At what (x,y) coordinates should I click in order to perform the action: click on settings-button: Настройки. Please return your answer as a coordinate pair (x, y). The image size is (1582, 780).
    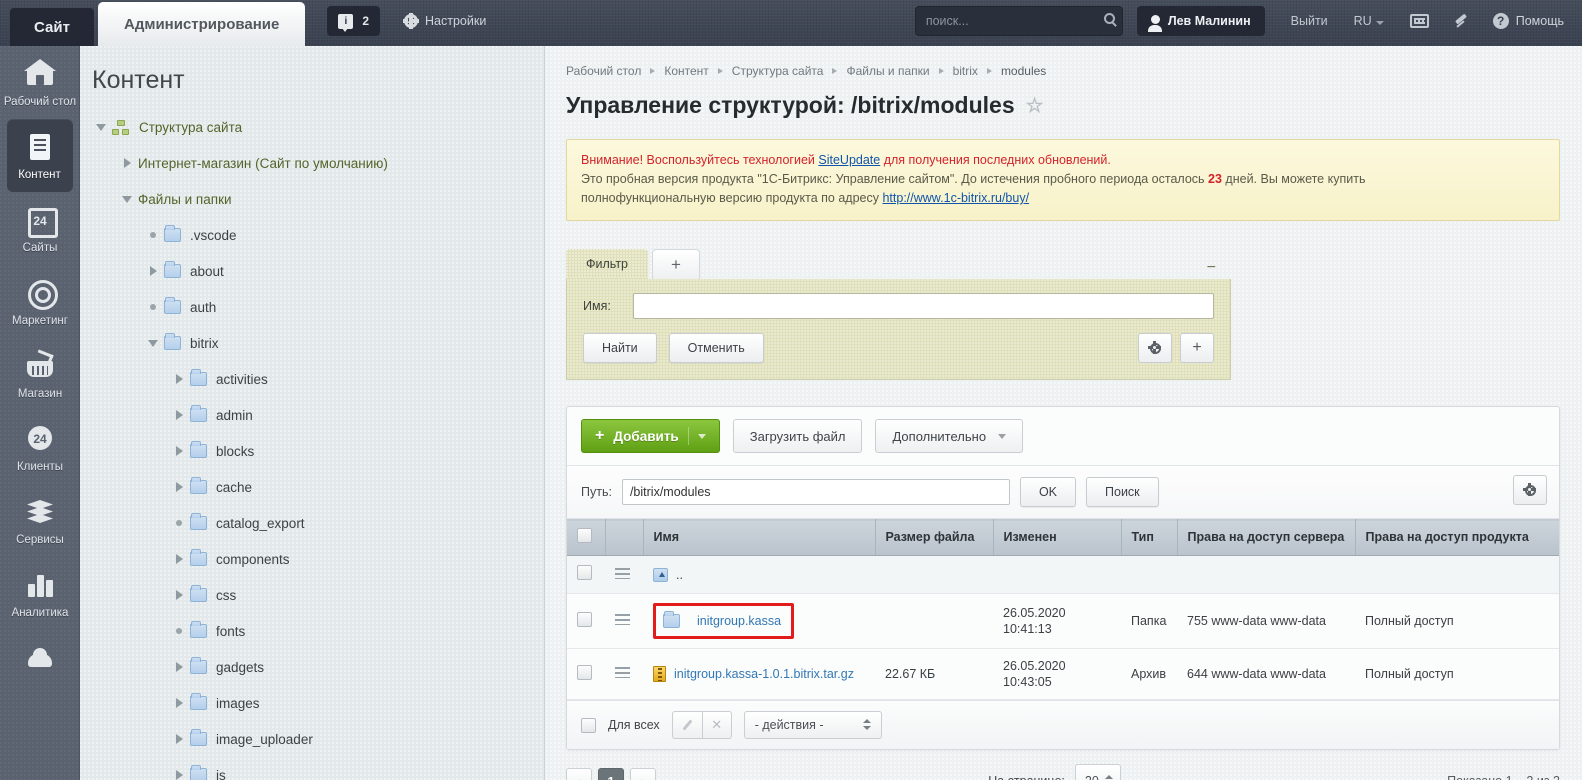
    Looking at the image, I should click on (444, 21).